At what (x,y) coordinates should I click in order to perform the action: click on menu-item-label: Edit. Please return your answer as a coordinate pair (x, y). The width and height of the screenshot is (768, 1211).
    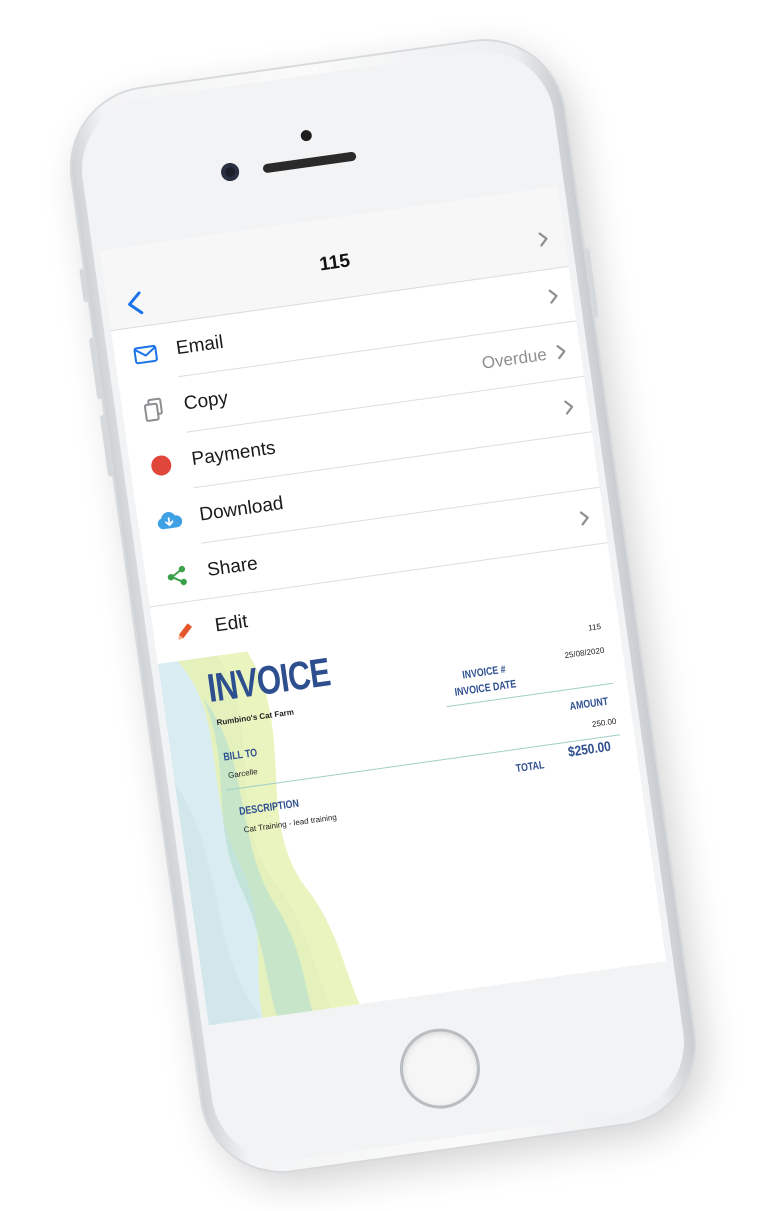
    Looking at the image, I should click on (231, 624).